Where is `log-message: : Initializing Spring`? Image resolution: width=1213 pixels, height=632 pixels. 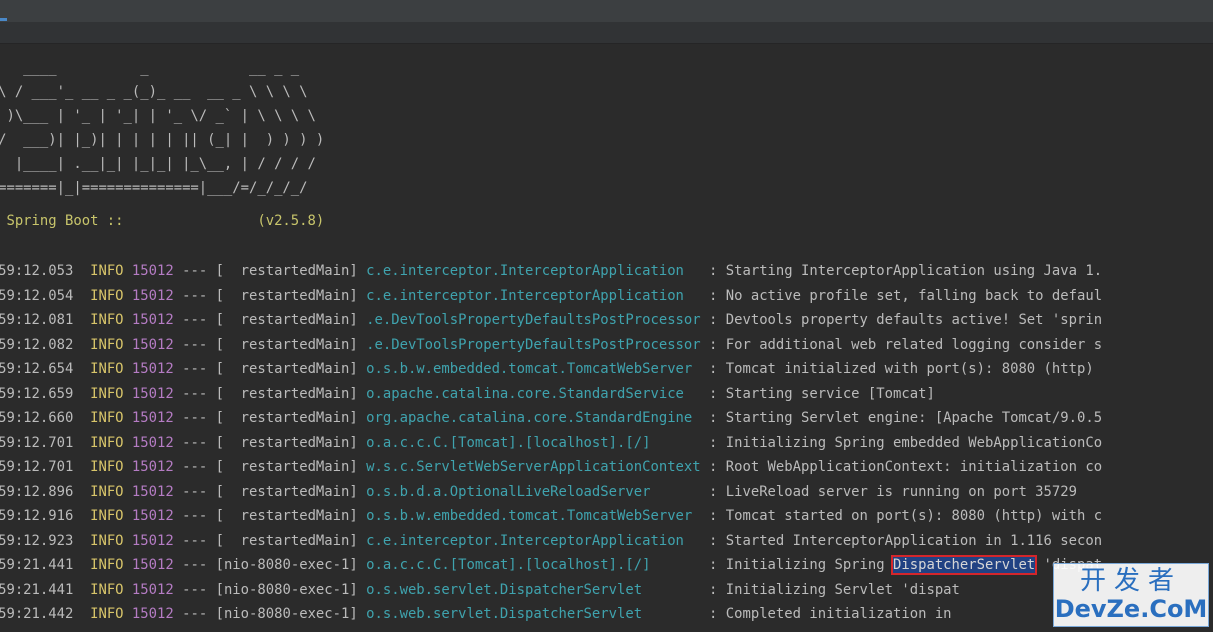
log-message: : Initializing Spring is located at coordinates (801, 565).